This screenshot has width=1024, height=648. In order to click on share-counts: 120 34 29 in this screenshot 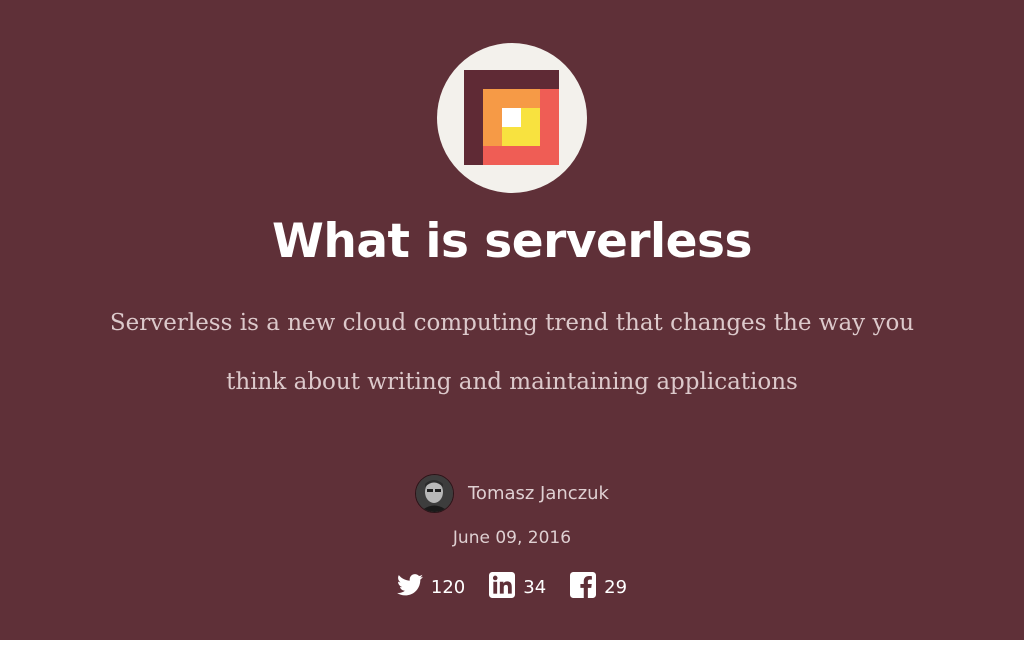, I will do `click(512, 585)`.